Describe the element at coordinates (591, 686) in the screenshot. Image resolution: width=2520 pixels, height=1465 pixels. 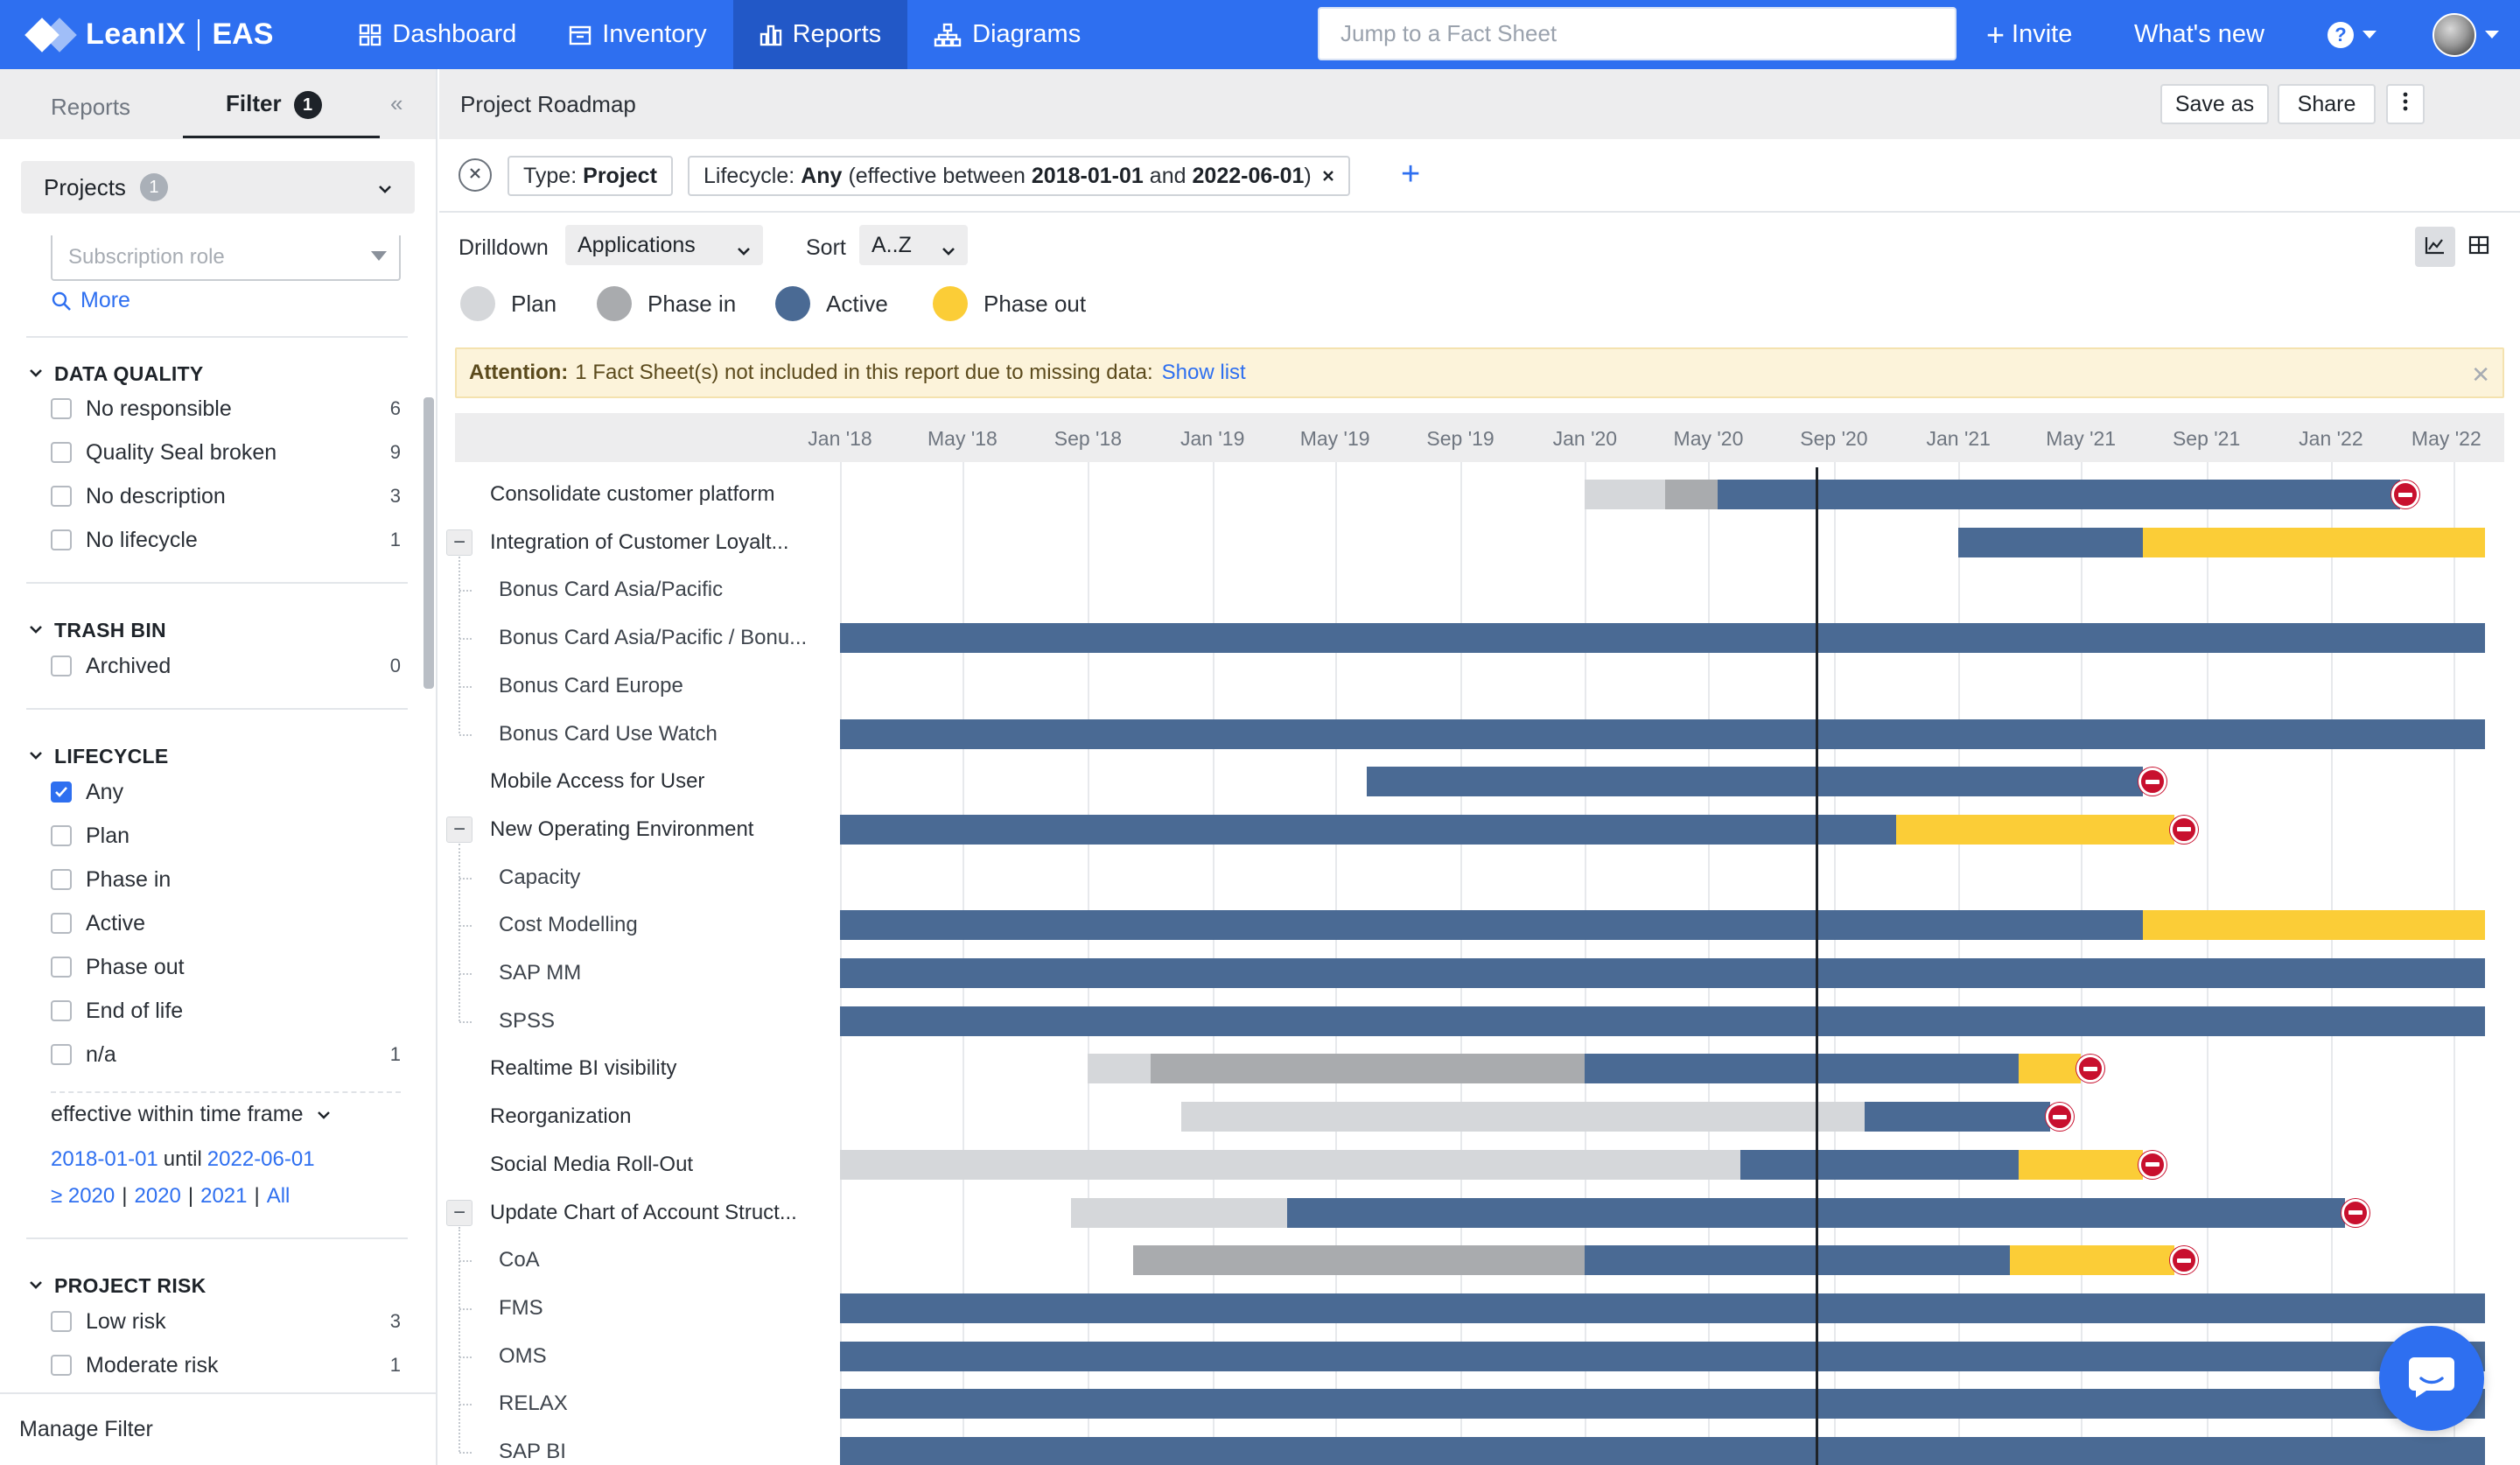
I see `roadmap-row-label: Bonus Card Europe` at that location.